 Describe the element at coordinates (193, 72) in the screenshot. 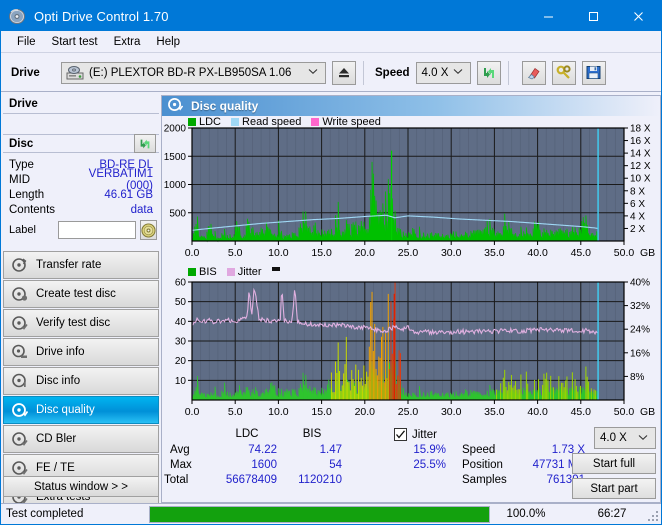

I see `drive-select: (E:) PLEXTOR BD-R PX-LB950SA 1.06` at that location.